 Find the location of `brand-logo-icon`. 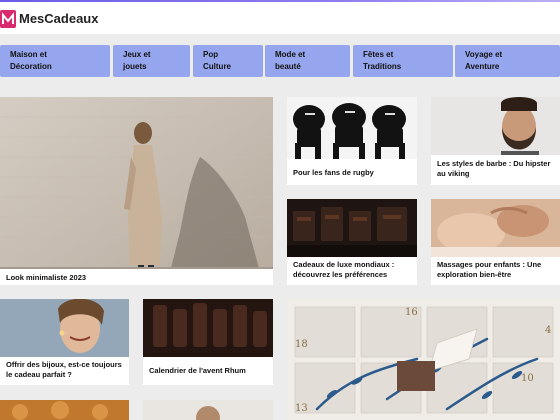

brand-logo-icon is located at coordinates (8, 19).